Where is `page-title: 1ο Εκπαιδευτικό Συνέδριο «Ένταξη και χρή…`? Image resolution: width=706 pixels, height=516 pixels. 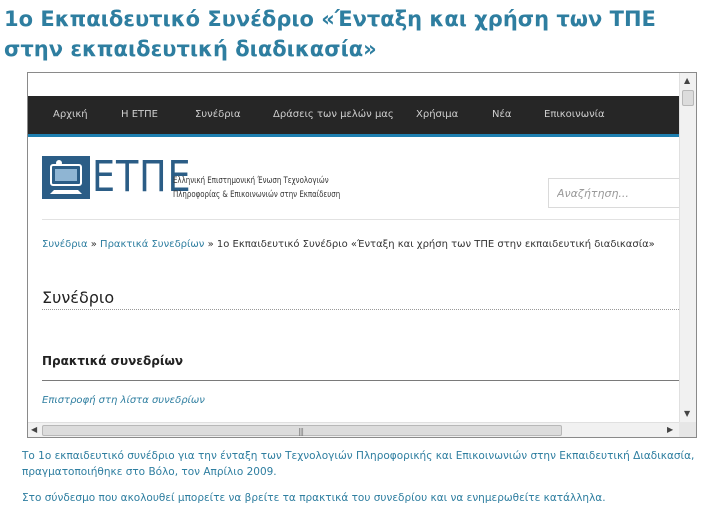 page-title: 1ο Εκπαιδευτικό Συνέδριο «Ένταξη και χρή… is located at coordinates (330, 34).